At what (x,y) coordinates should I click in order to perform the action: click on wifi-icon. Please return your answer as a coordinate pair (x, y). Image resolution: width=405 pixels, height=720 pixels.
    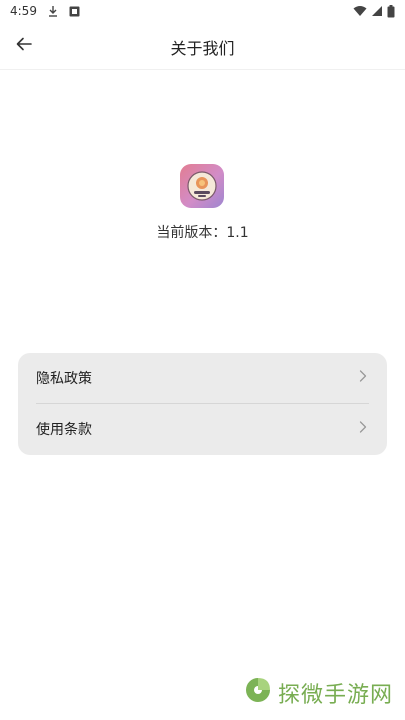
    Looking at the image, I should click on (360, 11).